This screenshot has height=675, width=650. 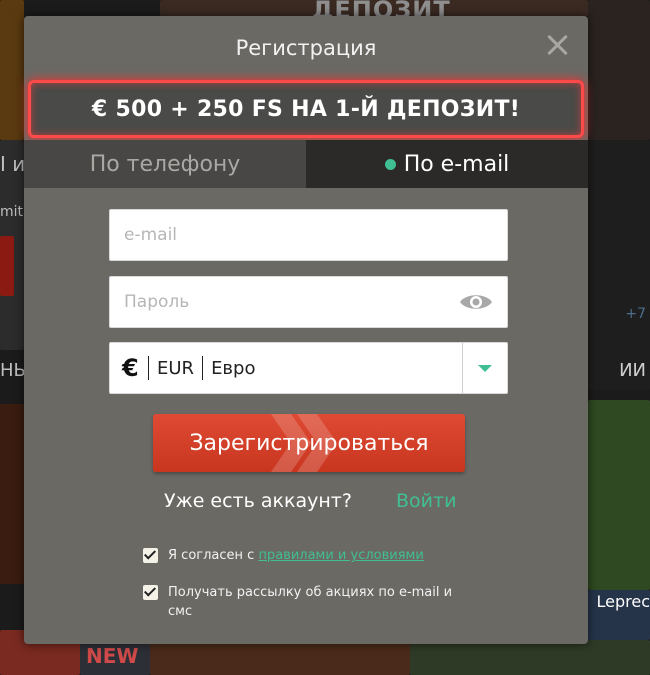 I want to click on bg-game-title: Leprec, so click(x=623, y=601).